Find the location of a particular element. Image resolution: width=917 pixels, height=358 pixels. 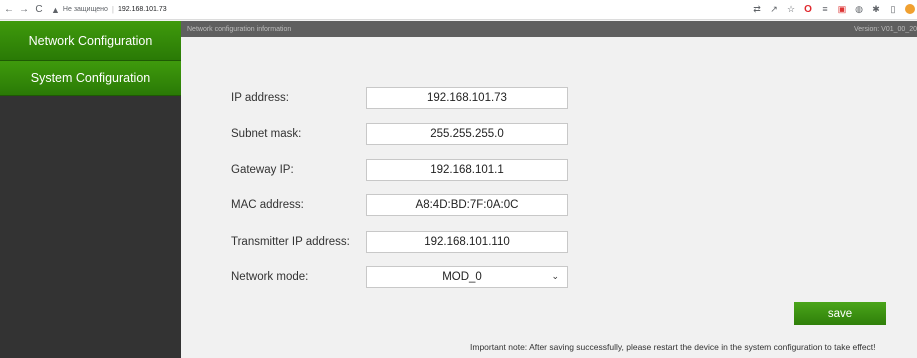

pin-icon: ✱ is located at coordinates (876, 9).